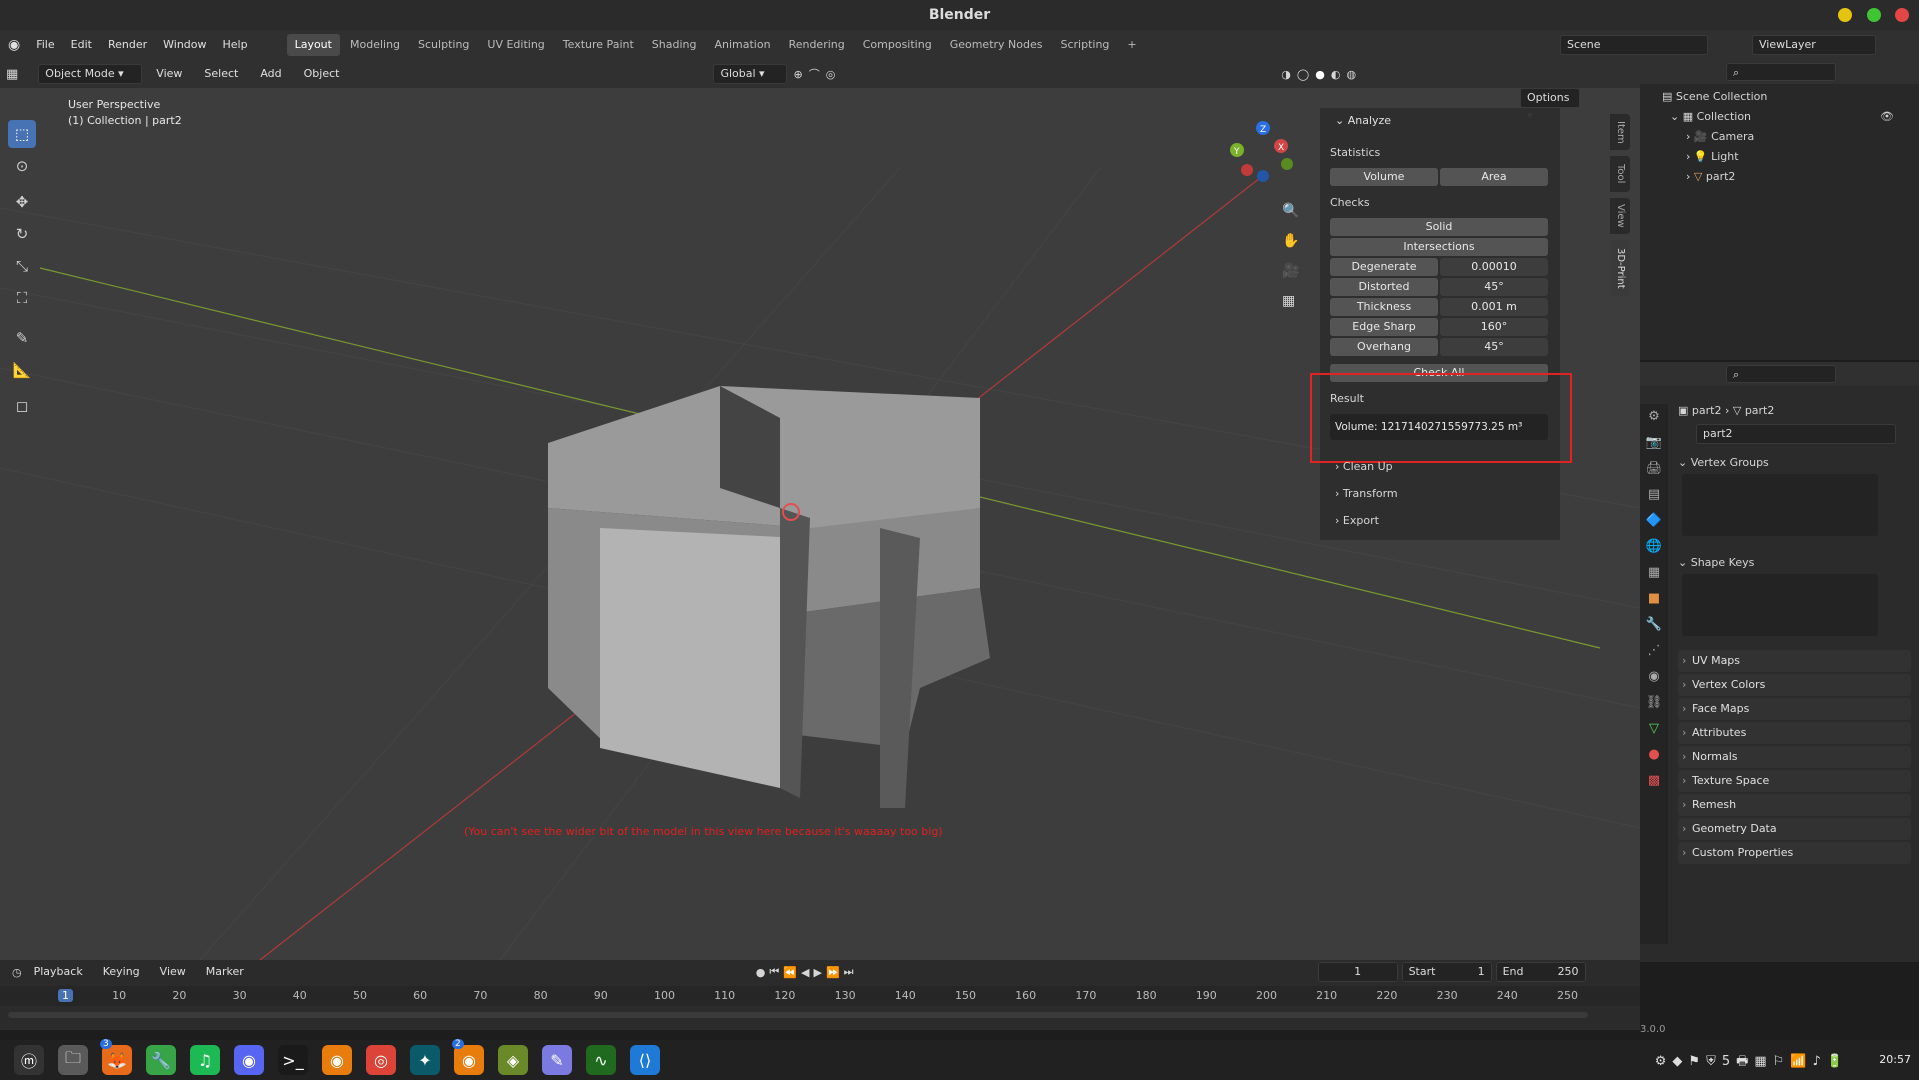 Image resolution: width=1919 pixels, height=1080 pixels. I want to click on ortho-grid-icon: ▦, so click(1288, 301).